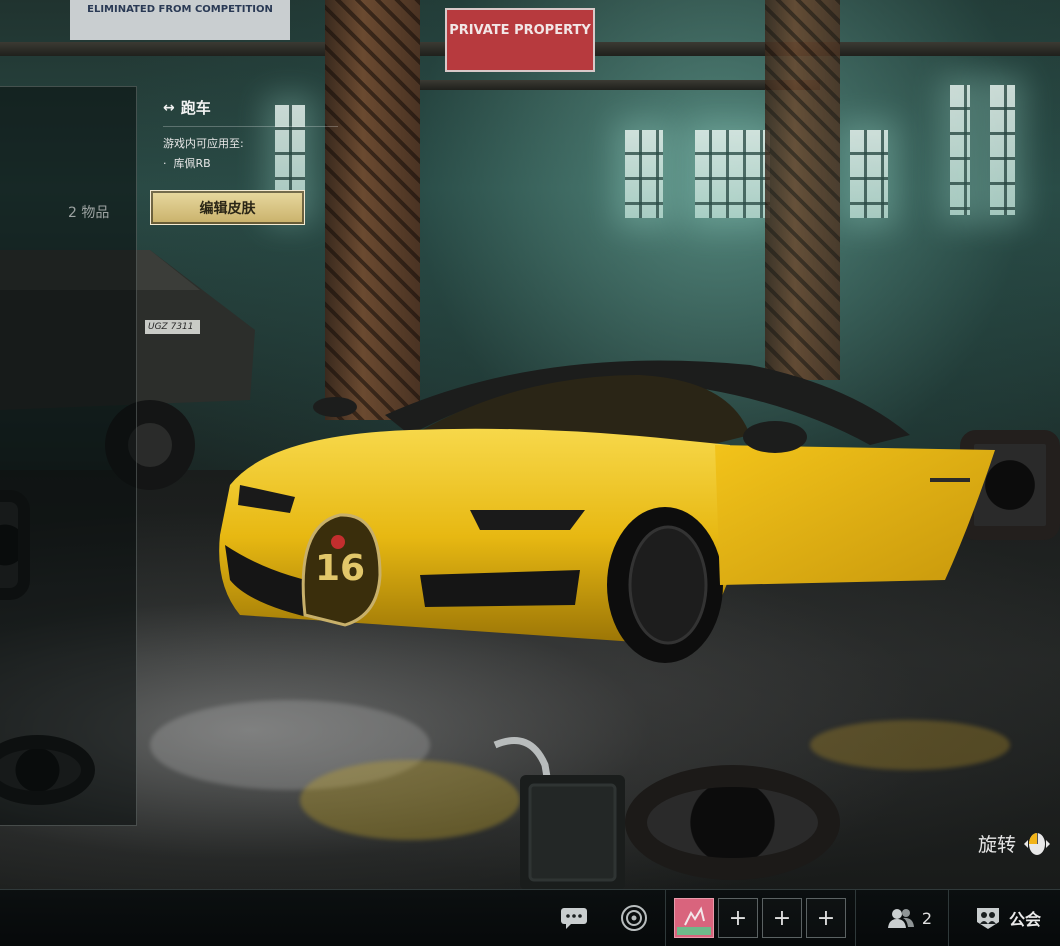 This screenshot has width=1060, height=946. I want to click on mouse-rotate-icon, so click(1037, 844).